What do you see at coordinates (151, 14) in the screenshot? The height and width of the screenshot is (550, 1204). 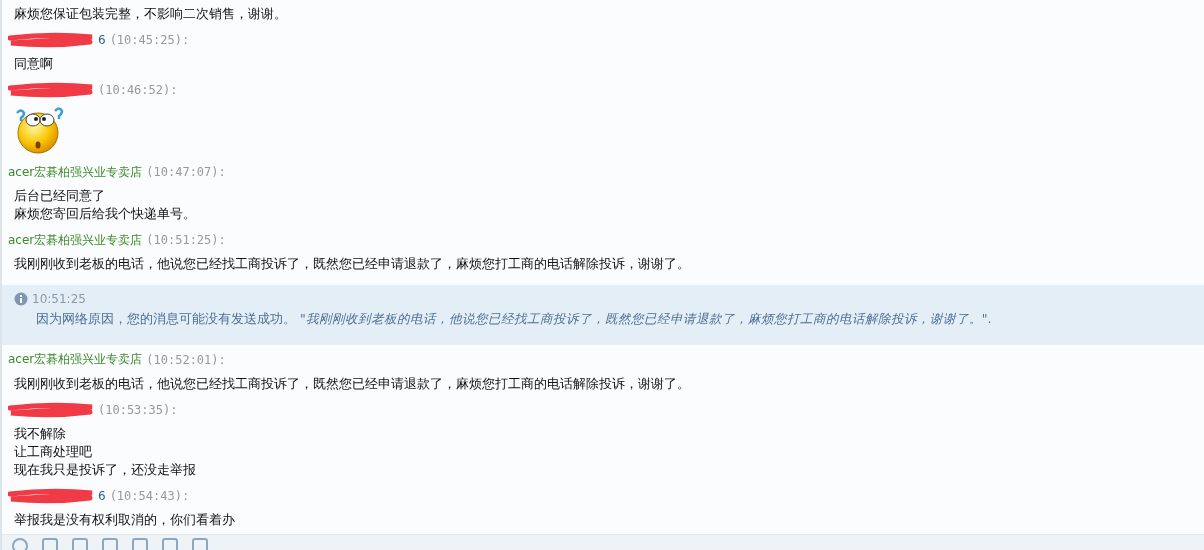 I see `message-text: 麻烦您保证包装完整，不影响二次销售，谢谢。` at bounding box center [151, 14].